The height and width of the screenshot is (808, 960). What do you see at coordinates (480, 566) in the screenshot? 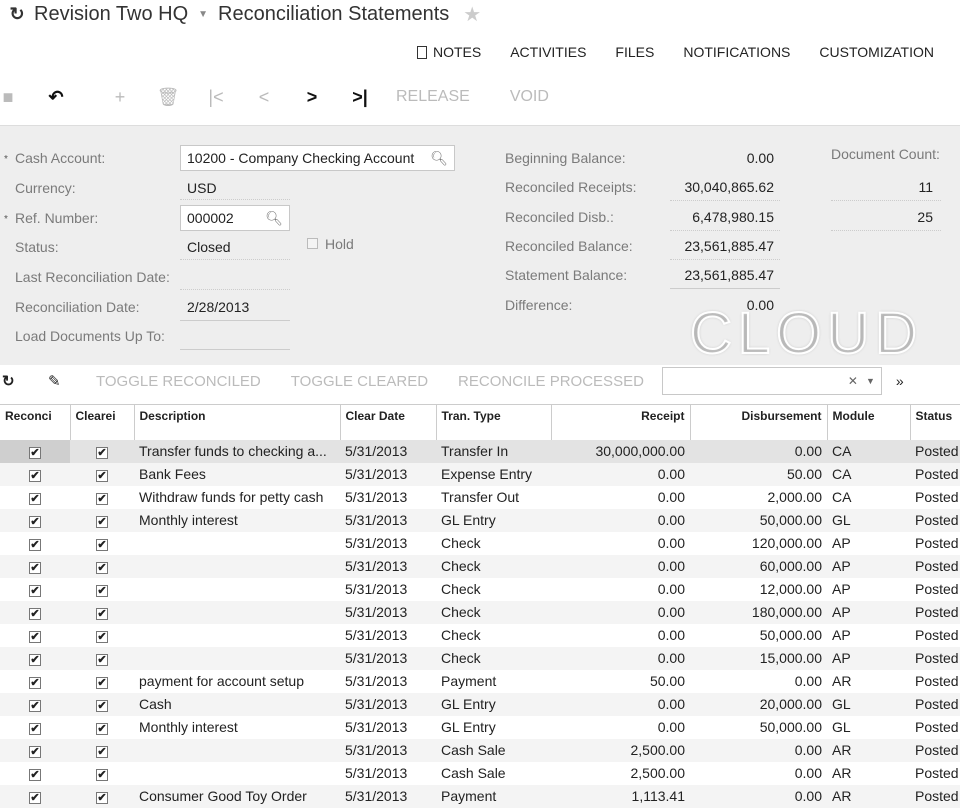
I see `table-row: ✔ ✔ 5/31/2013 Check 0.00 60,000.00 AP Posted` at bounding box center [480, 566].